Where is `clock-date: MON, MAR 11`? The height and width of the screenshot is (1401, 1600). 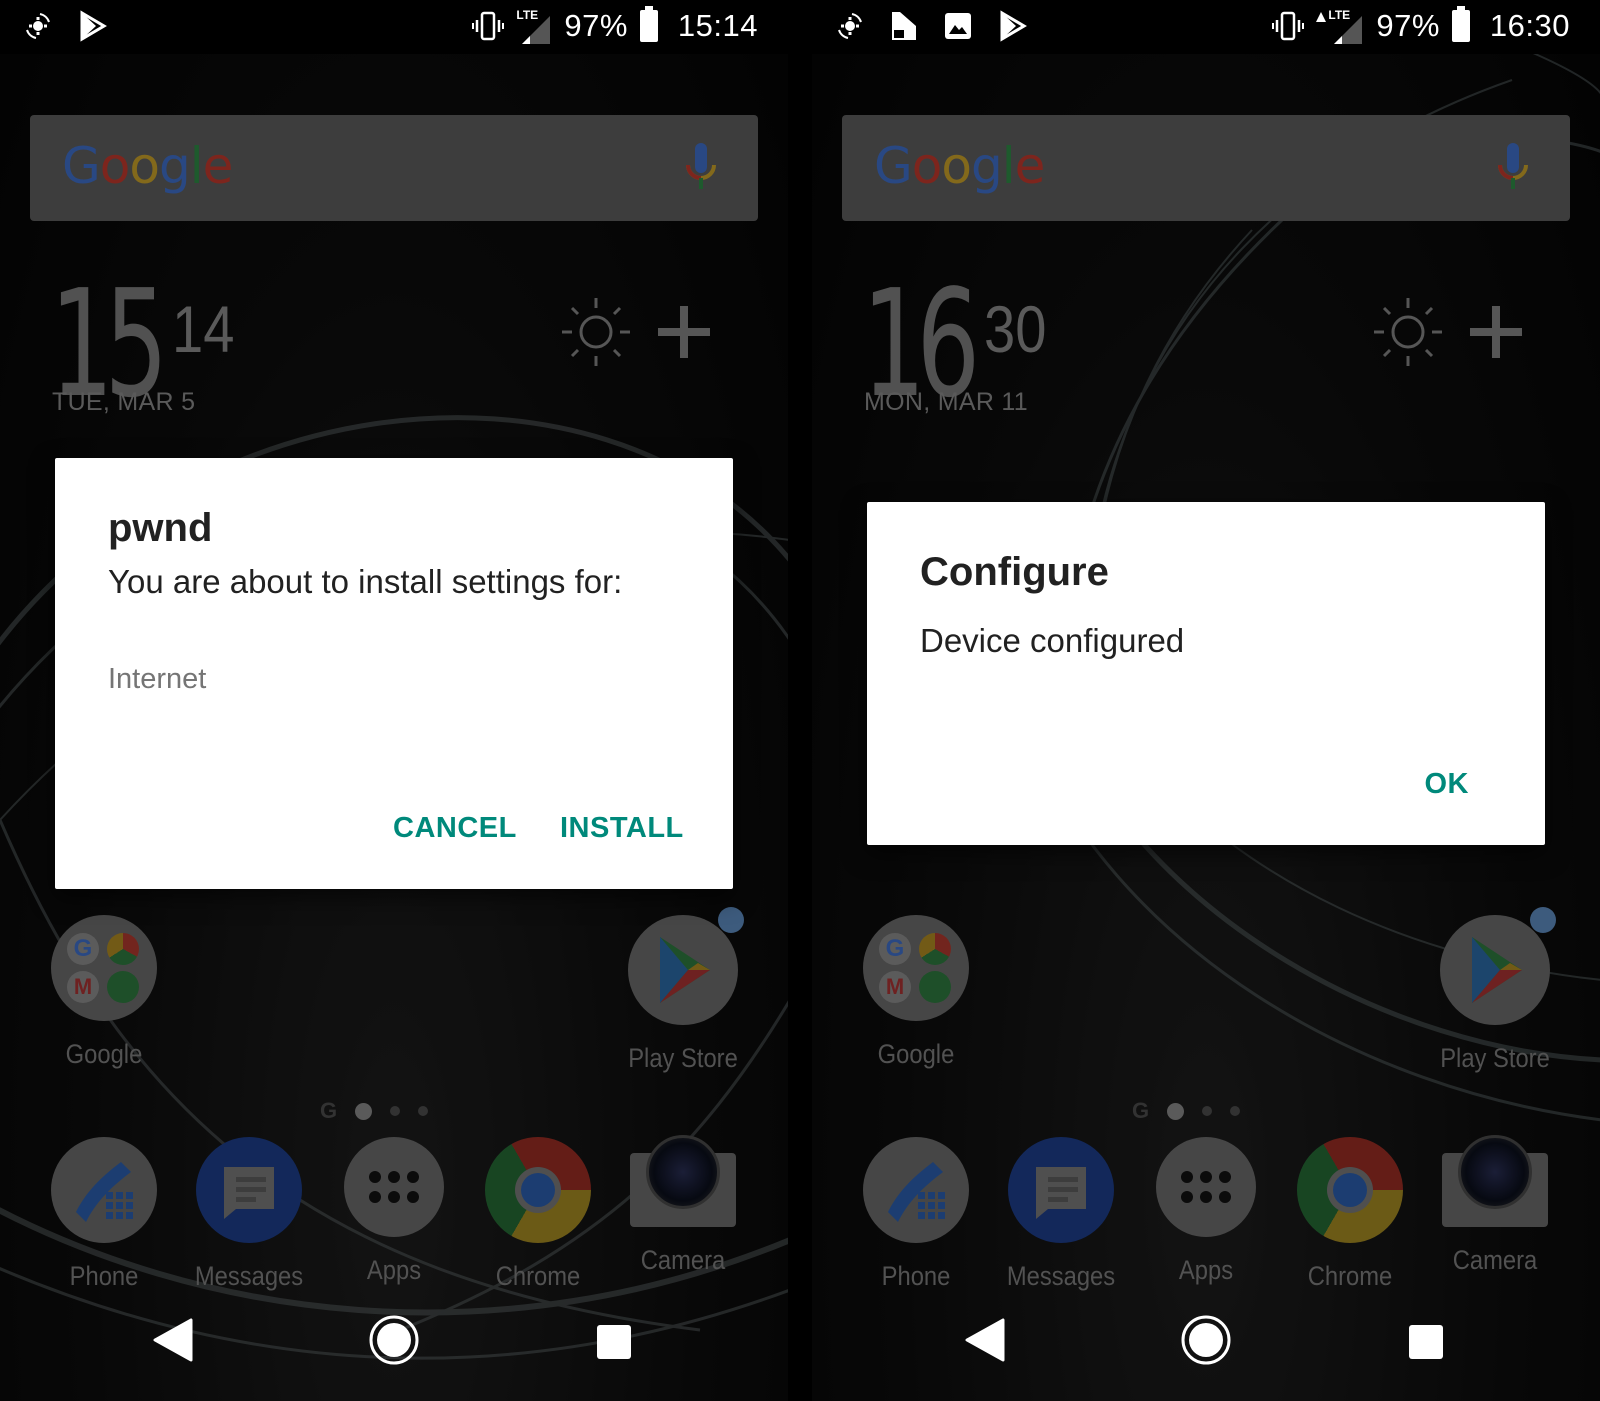 clock-date: MON, MAR 11 is located at coordinates (946, 402).